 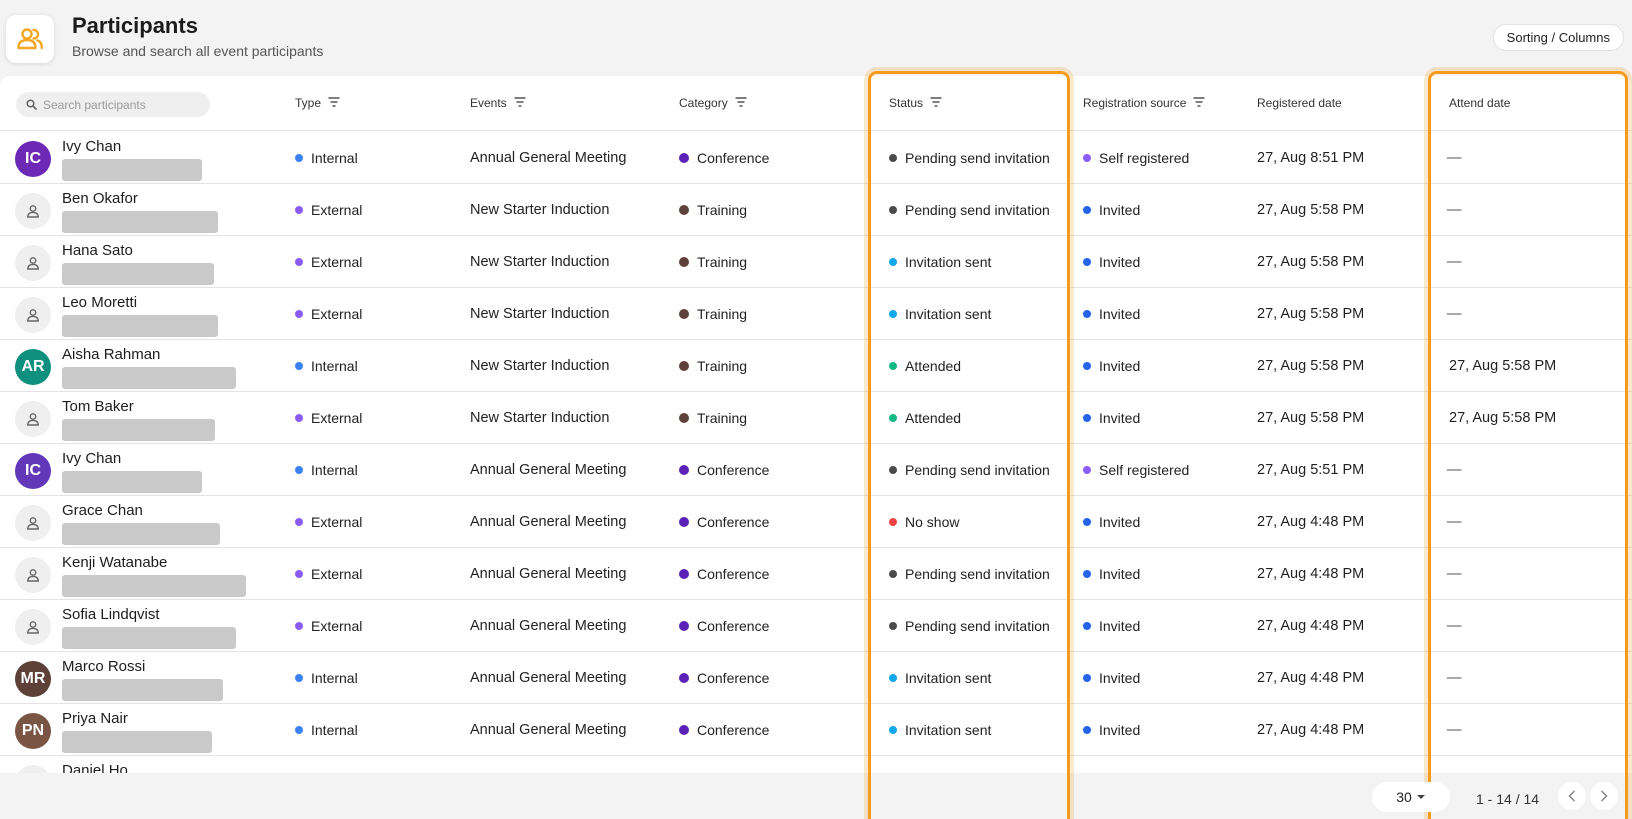 I want to click on participant-name: Tom Baker, so click(x=98, y=406).